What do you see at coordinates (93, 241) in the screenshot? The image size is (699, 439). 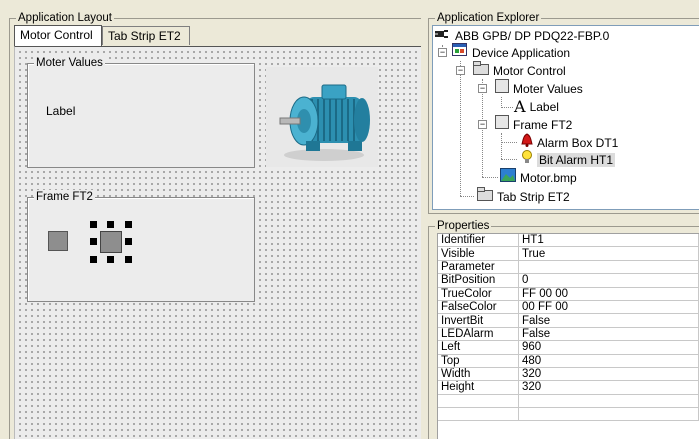 I see `resize-handle-w` at bounding box center [93, 241].